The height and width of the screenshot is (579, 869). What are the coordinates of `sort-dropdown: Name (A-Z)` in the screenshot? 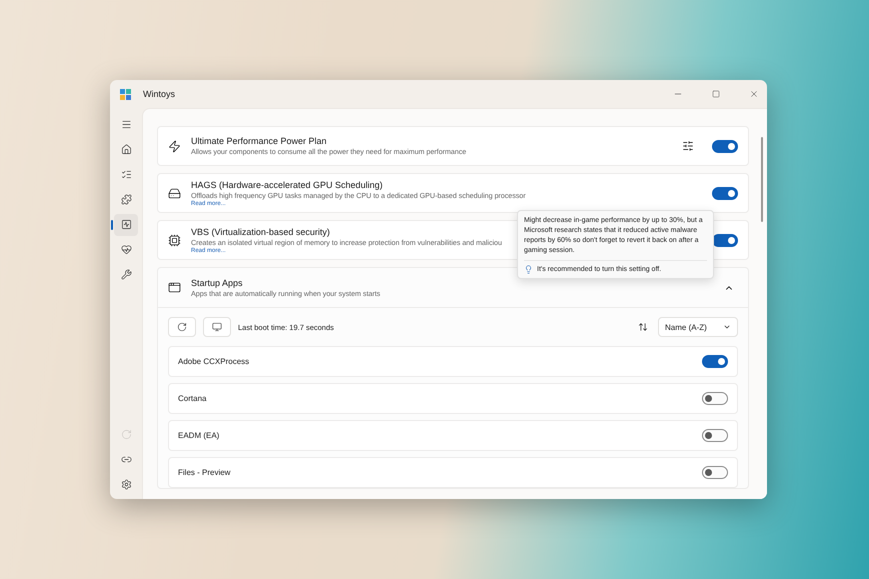 It's located at (698, 327).